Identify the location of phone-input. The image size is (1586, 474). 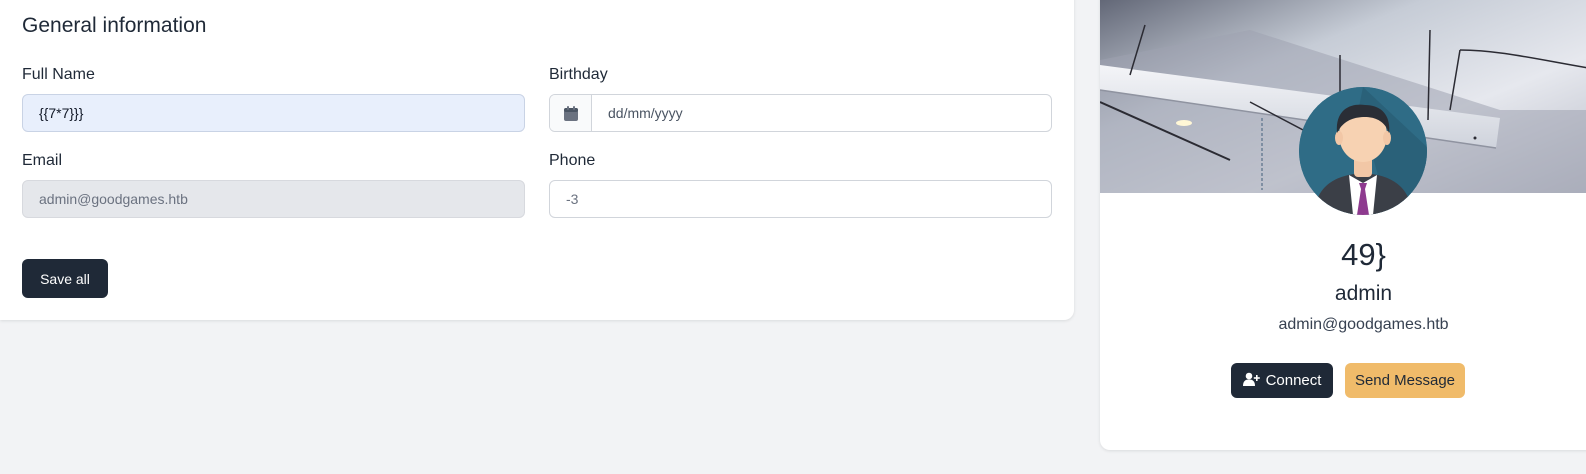
(800, 199).